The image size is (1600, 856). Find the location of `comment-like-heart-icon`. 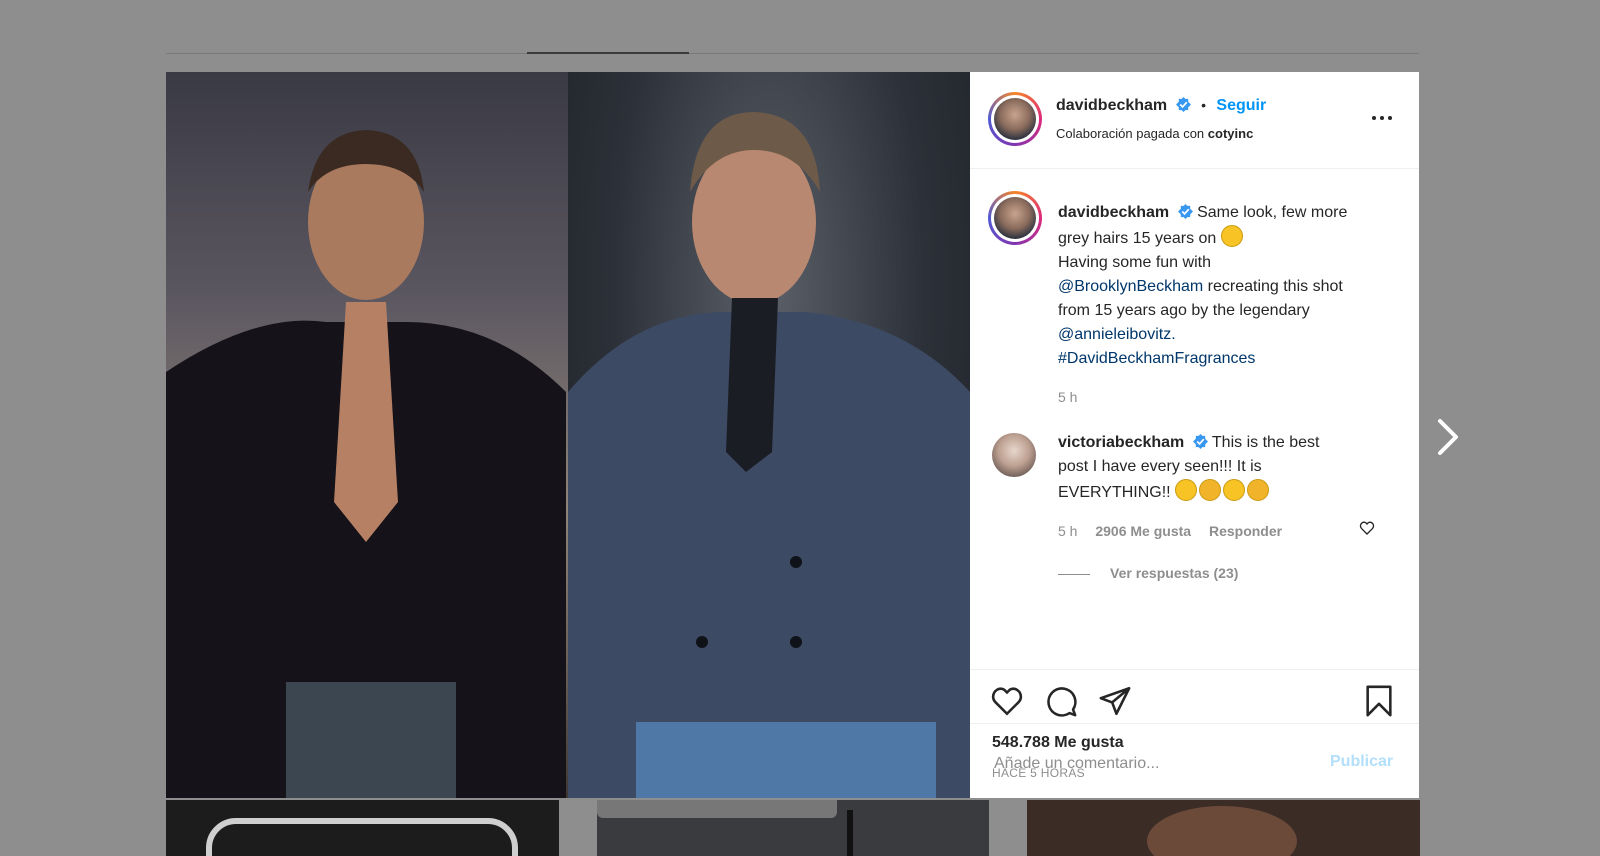

comment-like-heart-icon is located at coordinates (1367, 528).